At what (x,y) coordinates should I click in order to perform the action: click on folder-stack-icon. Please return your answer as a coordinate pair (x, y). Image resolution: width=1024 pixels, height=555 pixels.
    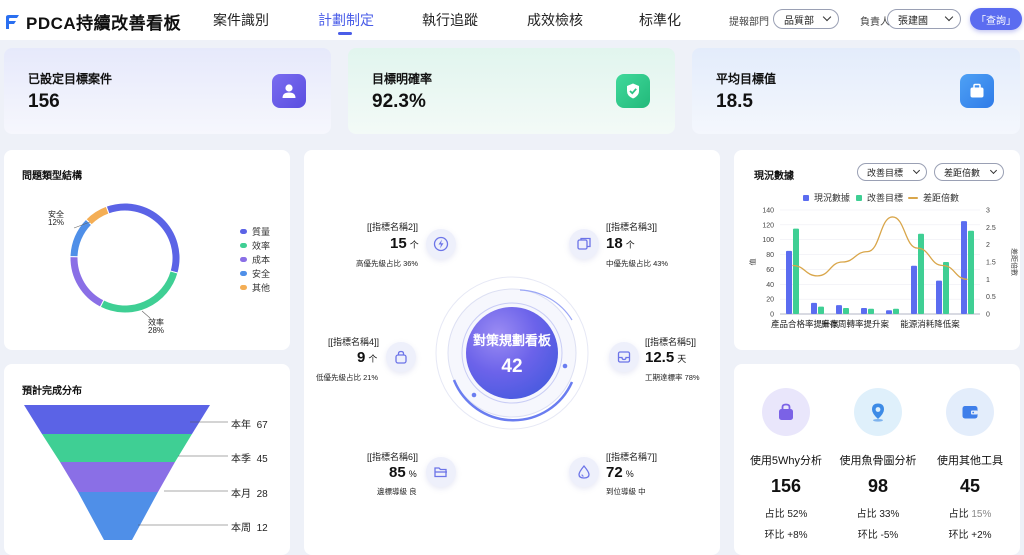
    Looking at the image, I should click on (584, 244).